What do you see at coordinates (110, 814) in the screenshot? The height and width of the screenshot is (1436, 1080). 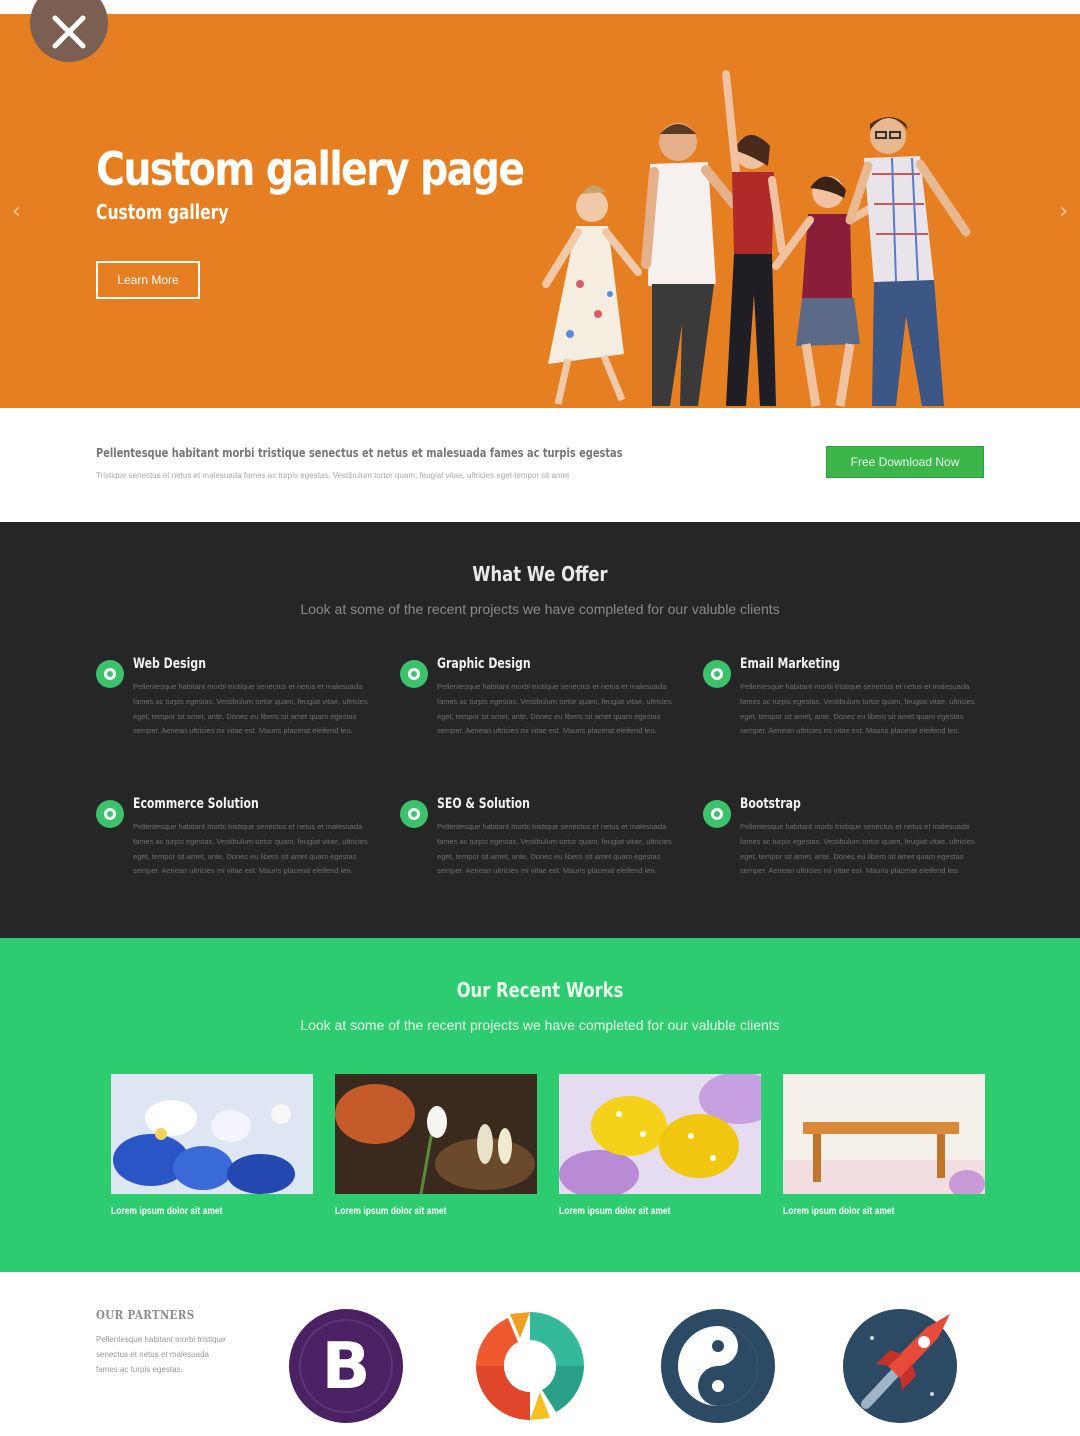 I see `shopping-cart-icon` at bounding box center [110, 814].